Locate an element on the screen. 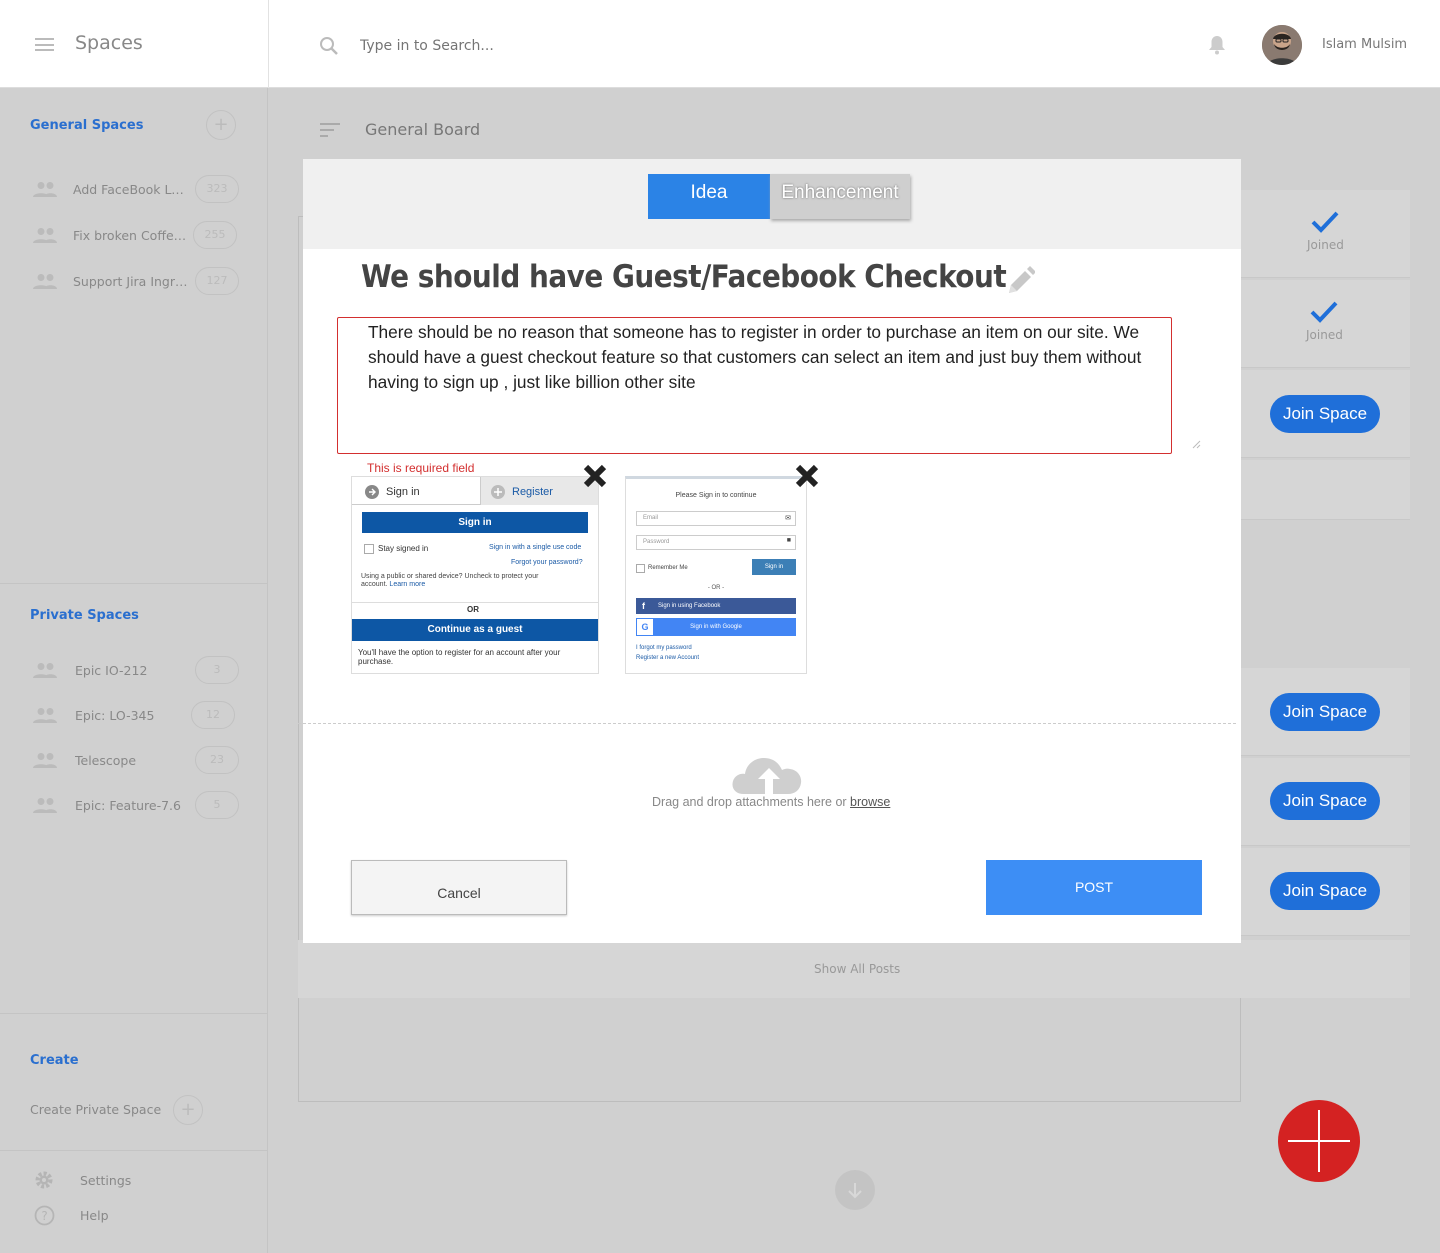  cancel-button: Cancel is located at coordinates (459, 887).